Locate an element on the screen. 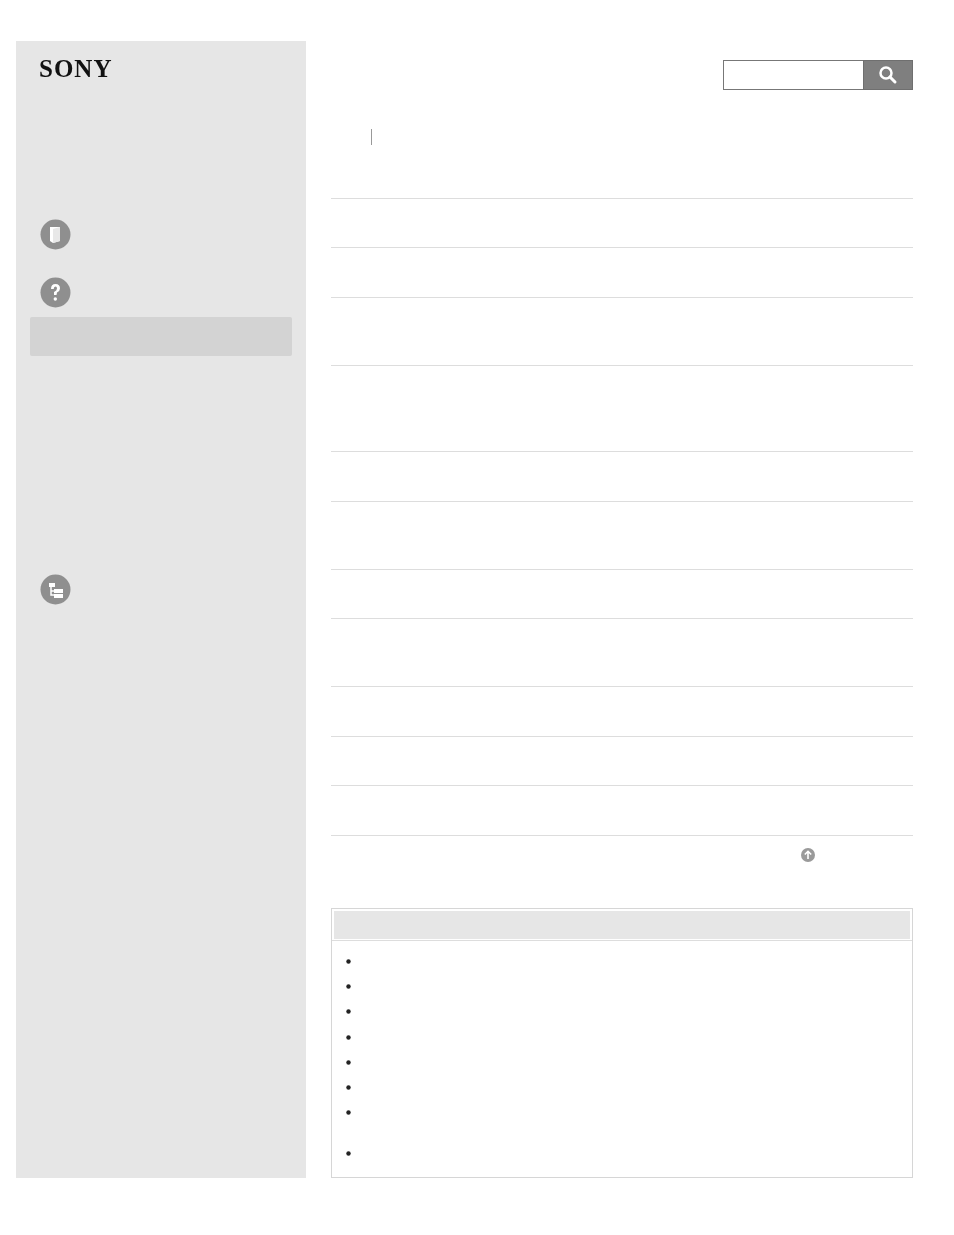 The width and height of the screenshot is (954, 1235). book-icon is located at coordinates (55, 234).